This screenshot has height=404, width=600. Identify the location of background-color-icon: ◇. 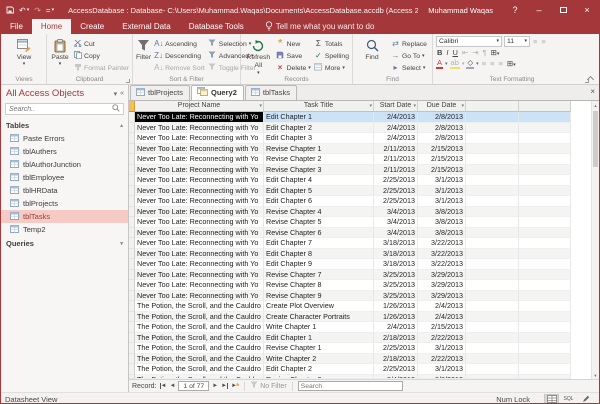
(470, 64).